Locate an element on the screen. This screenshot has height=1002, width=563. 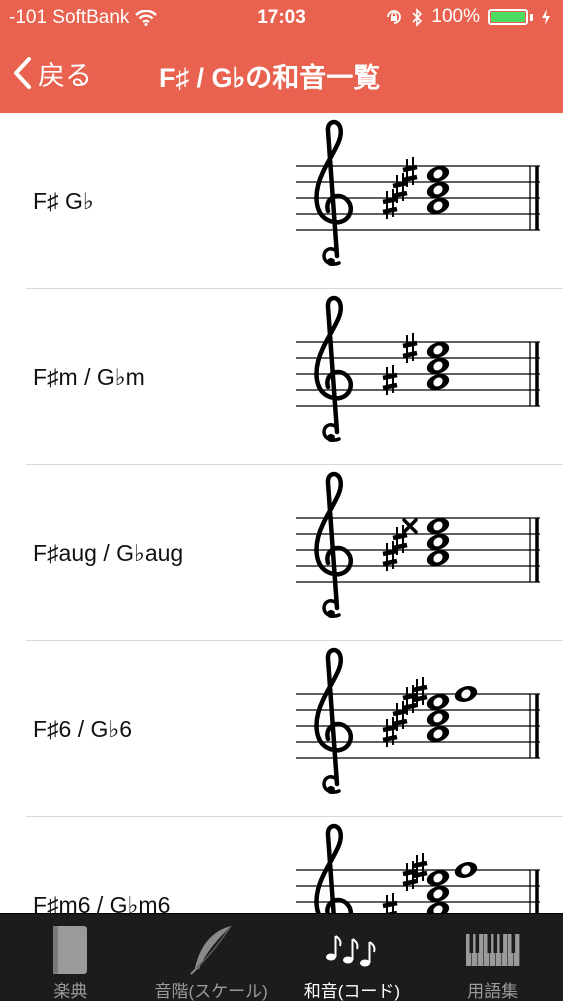
chord-name: F♯m / G♭m is located at coordinates (89, 376).